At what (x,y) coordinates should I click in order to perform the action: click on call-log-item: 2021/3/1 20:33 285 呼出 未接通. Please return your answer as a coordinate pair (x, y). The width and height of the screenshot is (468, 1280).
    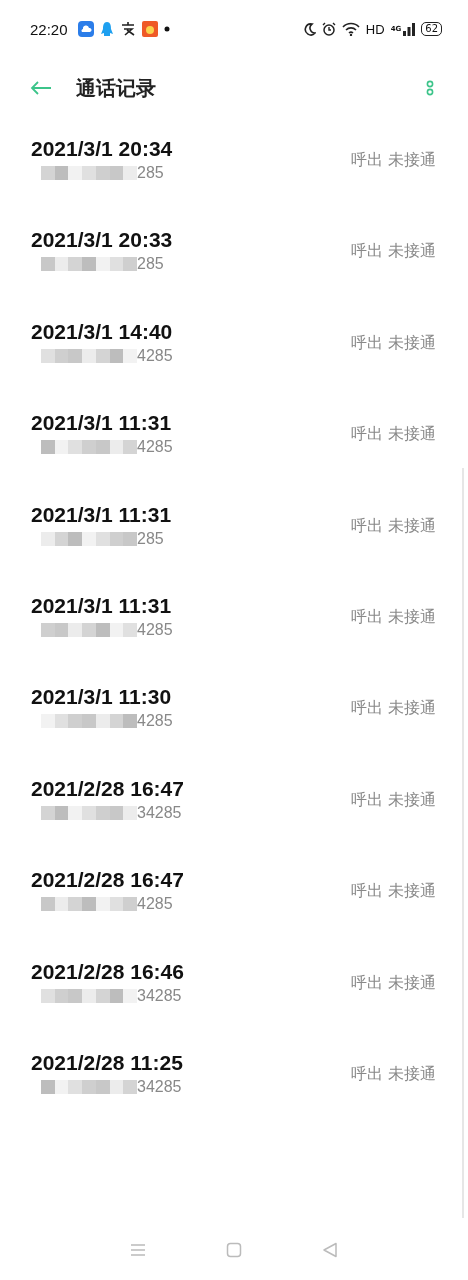
    Looking at the image, I should click on (234, 273).